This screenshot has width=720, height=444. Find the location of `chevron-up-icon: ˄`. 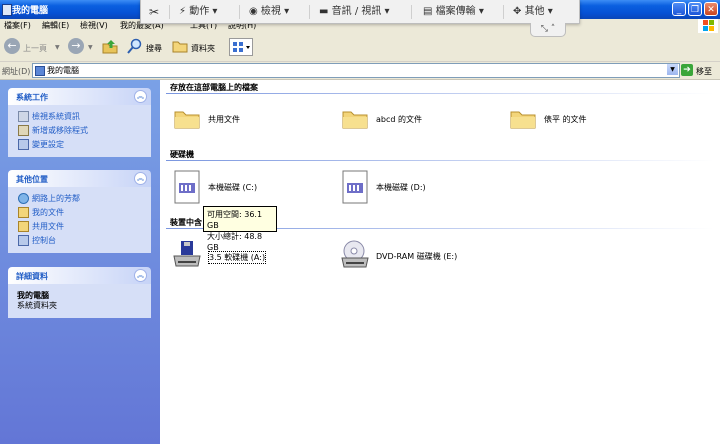

chevron-up-icon: ˄ is located at coordinates (553, 29).